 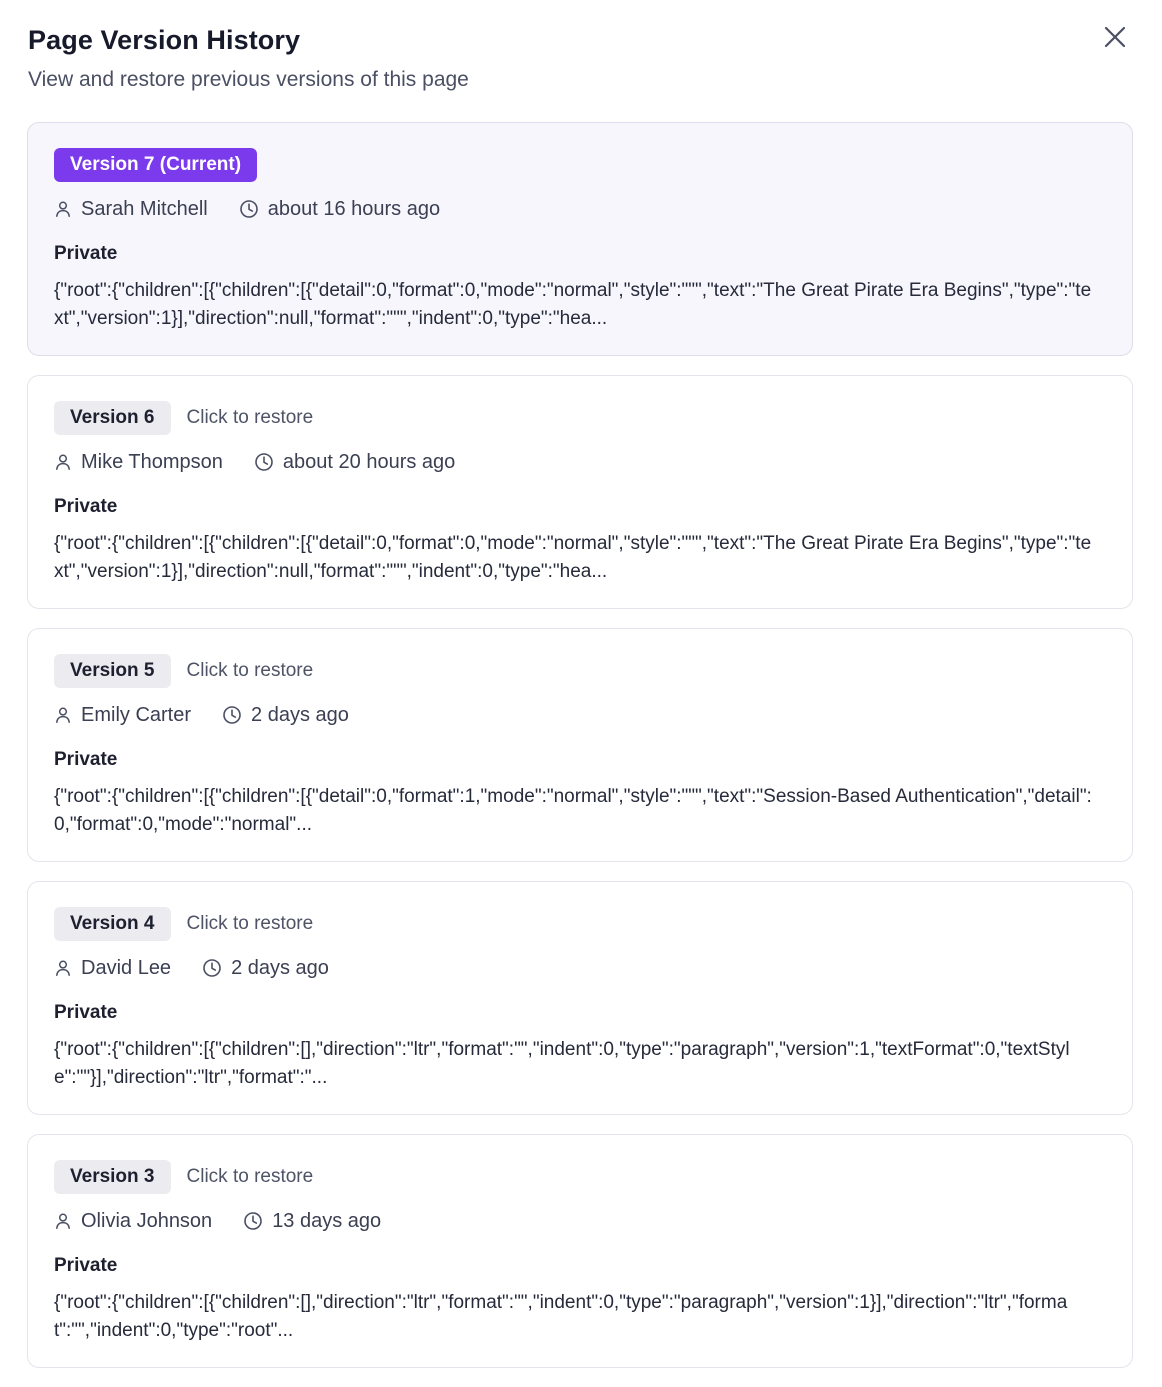 I want to click on version-header: Version 3 Click to restore, so click(x=580, y=1177).